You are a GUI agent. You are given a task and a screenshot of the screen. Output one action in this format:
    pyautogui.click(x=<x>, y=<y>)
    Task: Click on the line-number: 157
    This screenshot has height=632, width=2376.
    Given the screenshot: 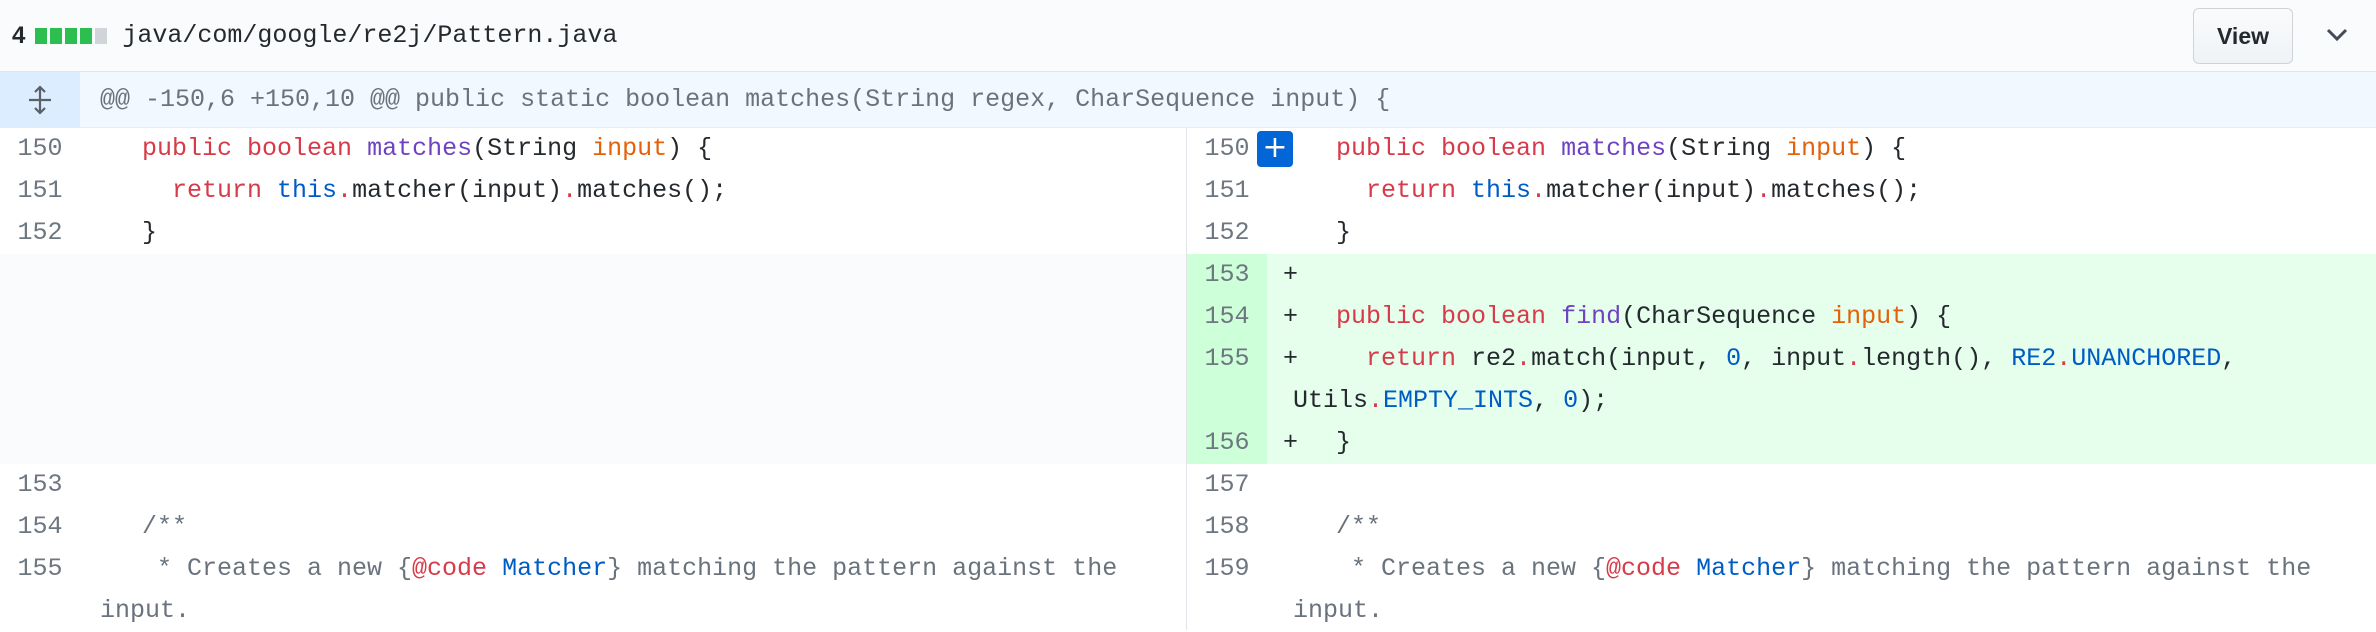 What is the action you would take?
    pyautogui.click(x=1227, y=485)
    